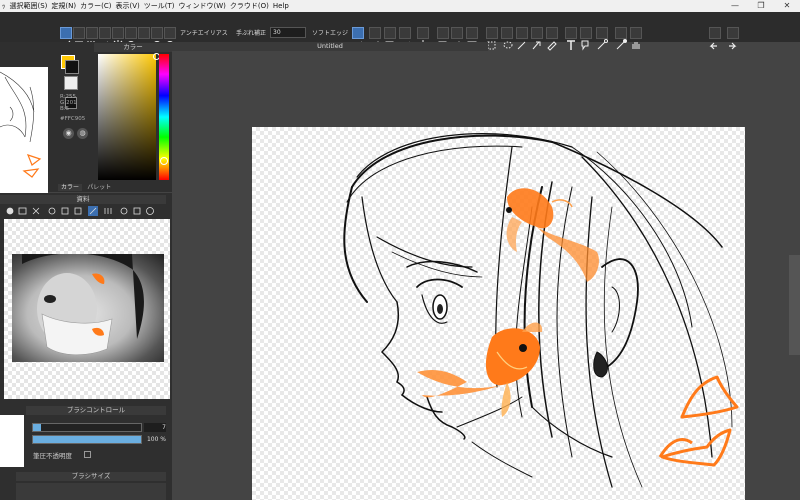  What do you see at coordinates (155, 439) in the screenshot?
I see `brush-opacity-value: 100 %` at bounding box center [155, 439].